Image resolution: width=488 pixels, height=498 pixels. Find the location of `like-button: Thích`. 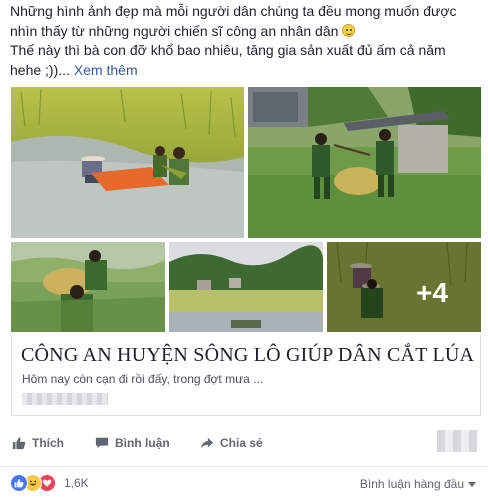

like-button: Thích is located at coordinates (38, 443).